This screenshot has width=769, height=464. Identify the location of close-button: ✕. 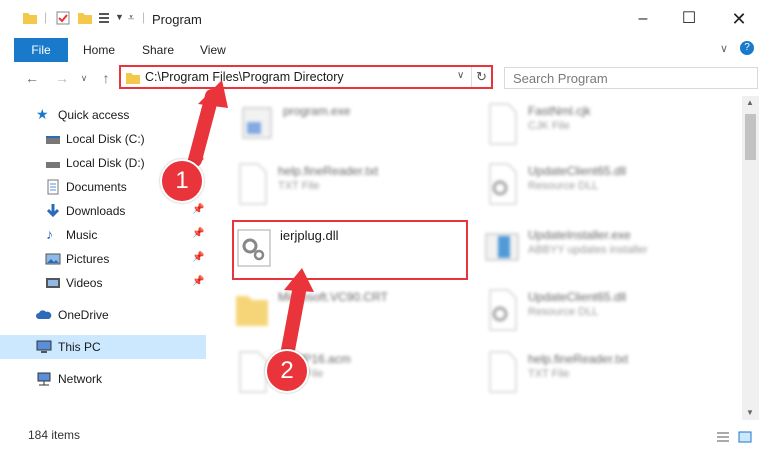
(739, 19).